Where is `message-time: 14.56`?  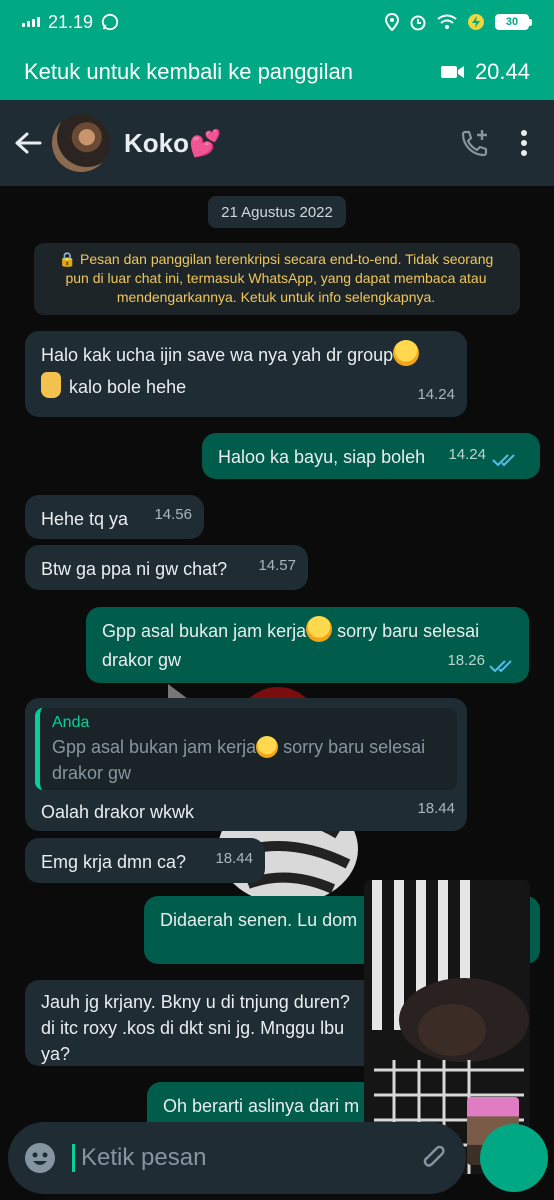 message-time: 14.56 is located at coordinates (173, 514).